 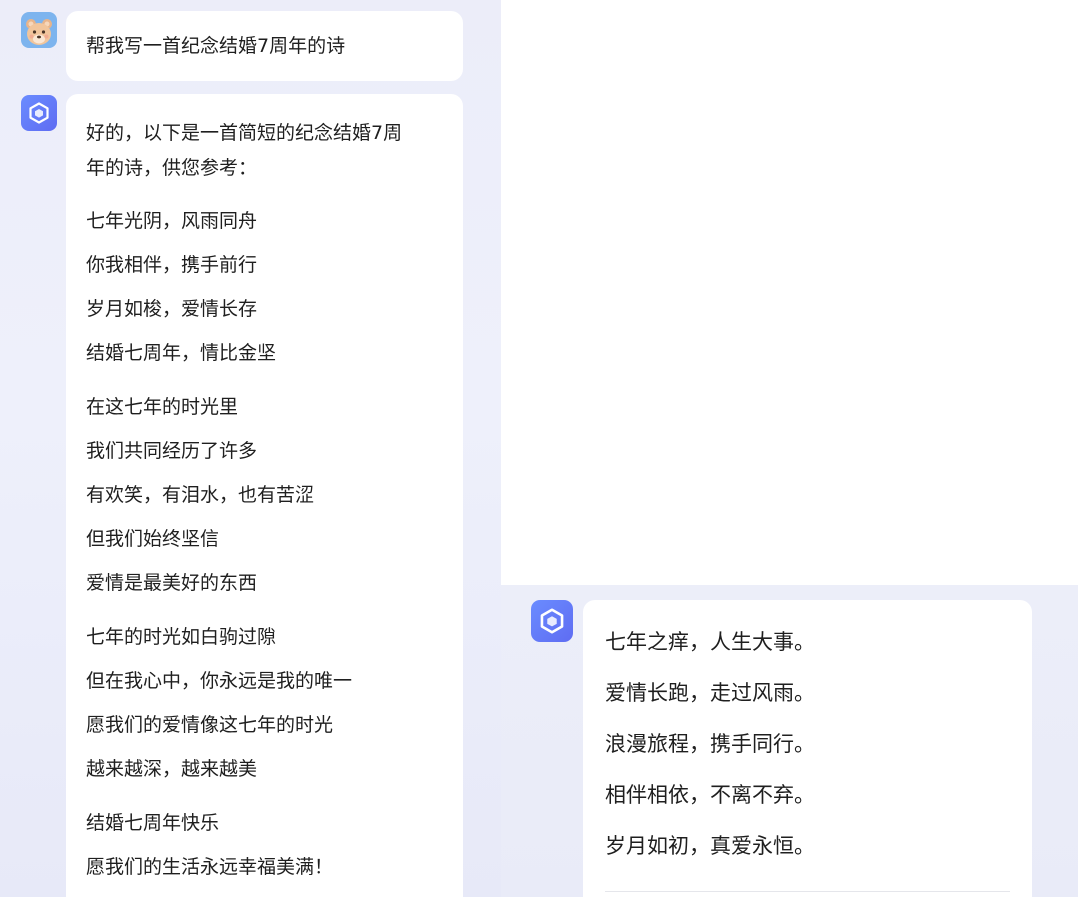 What do you see at coordinates (153, 823) in the screenshot?
I see `poem-line: 结婚七周年快乐` at bounding box center [153, 823].